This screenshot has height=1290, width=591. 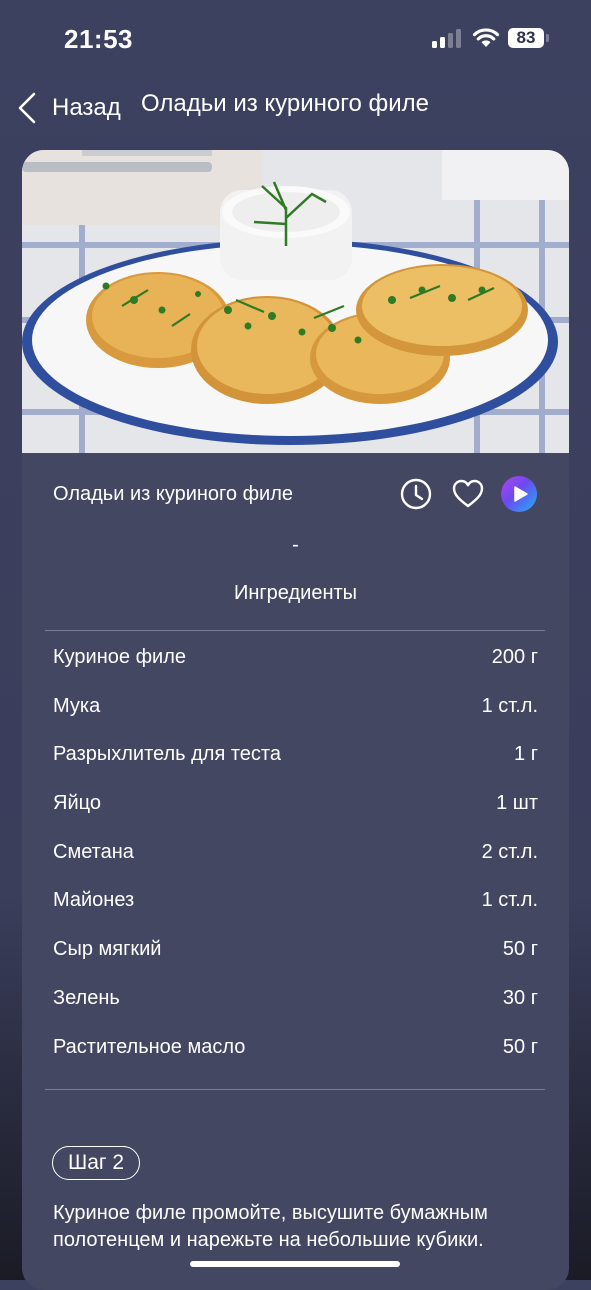 What do you see at coordinates (526, 754) in the screenshot?
I see `ingredient-quantity: 1 г` at bounding box center [526, 754].